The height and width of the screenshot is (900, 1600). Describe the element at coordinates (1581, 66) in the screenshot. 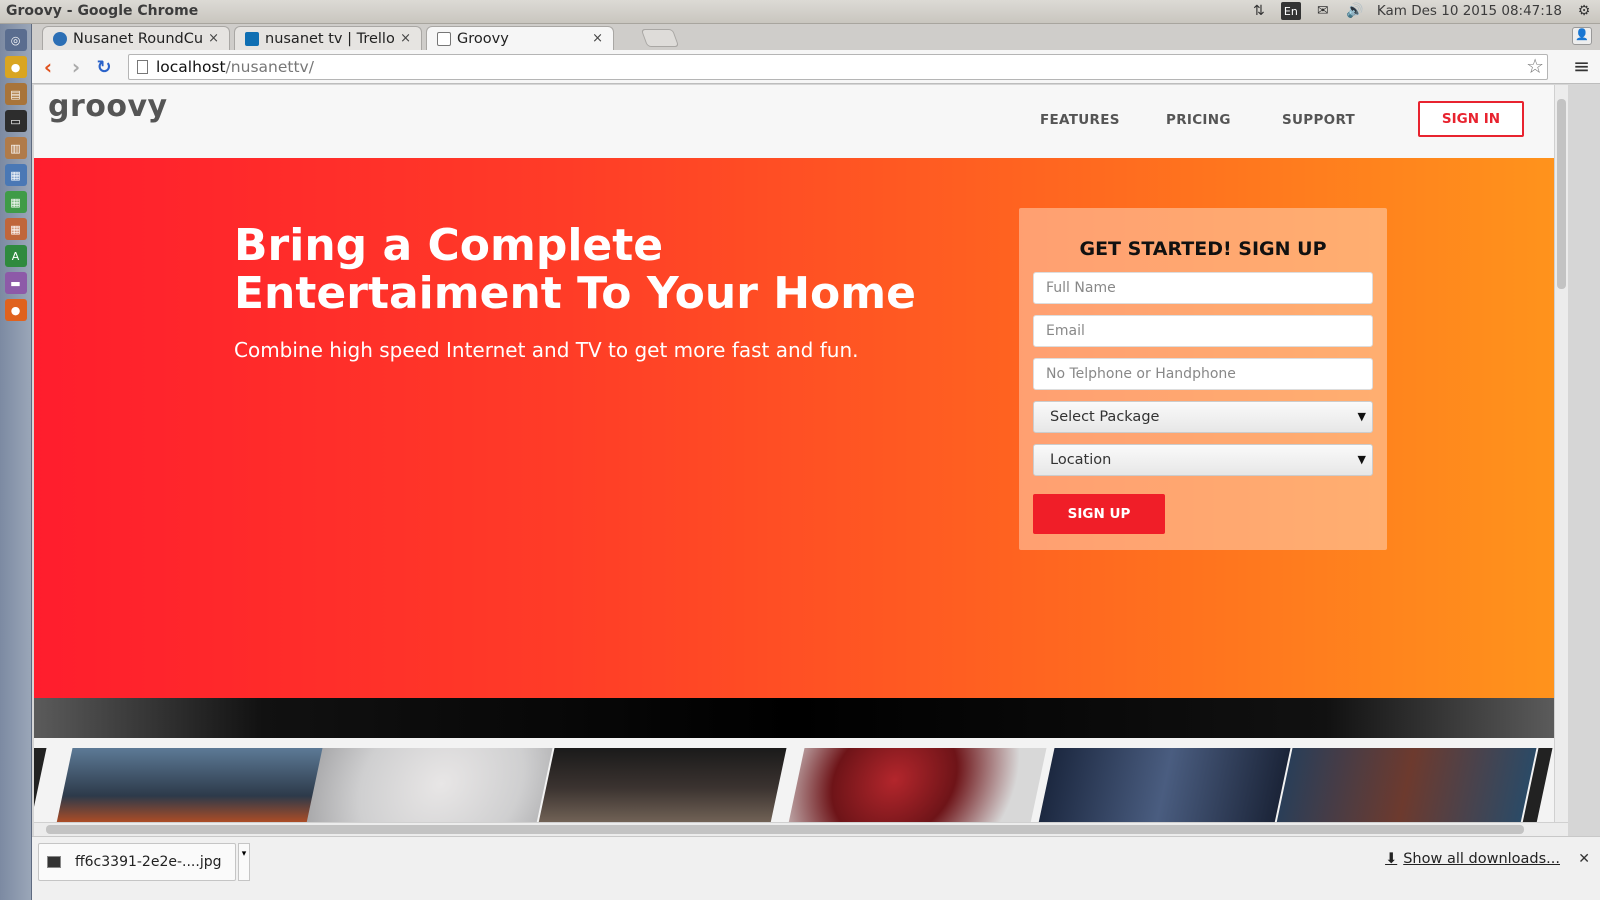

I see `chrome-menu-icon: ≡` at that location.